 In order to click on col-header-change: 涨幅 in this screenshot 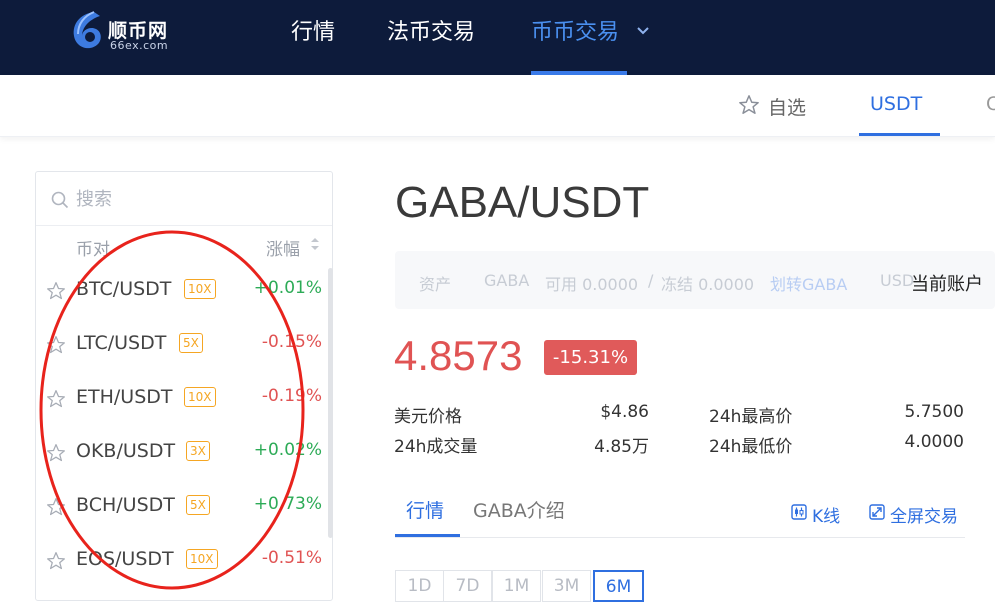, I will do `click(283, 247)`.